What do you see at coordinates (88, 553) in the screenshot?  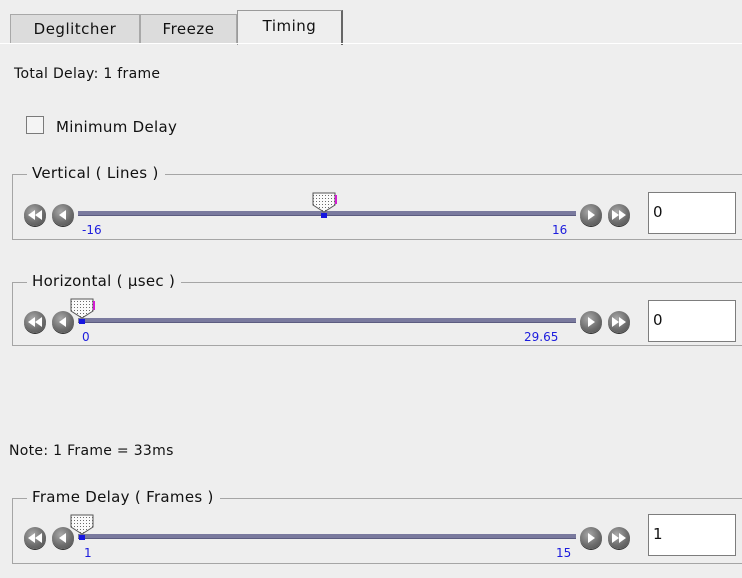 I see `frame-delay-min-label: 1` at bounding box center [88, 553].